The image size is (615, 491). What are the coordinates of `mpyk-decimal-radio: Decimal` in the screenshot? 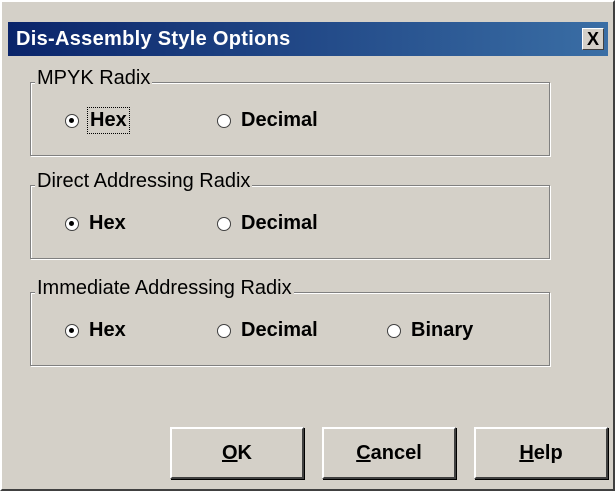 It's located at (267, 120).